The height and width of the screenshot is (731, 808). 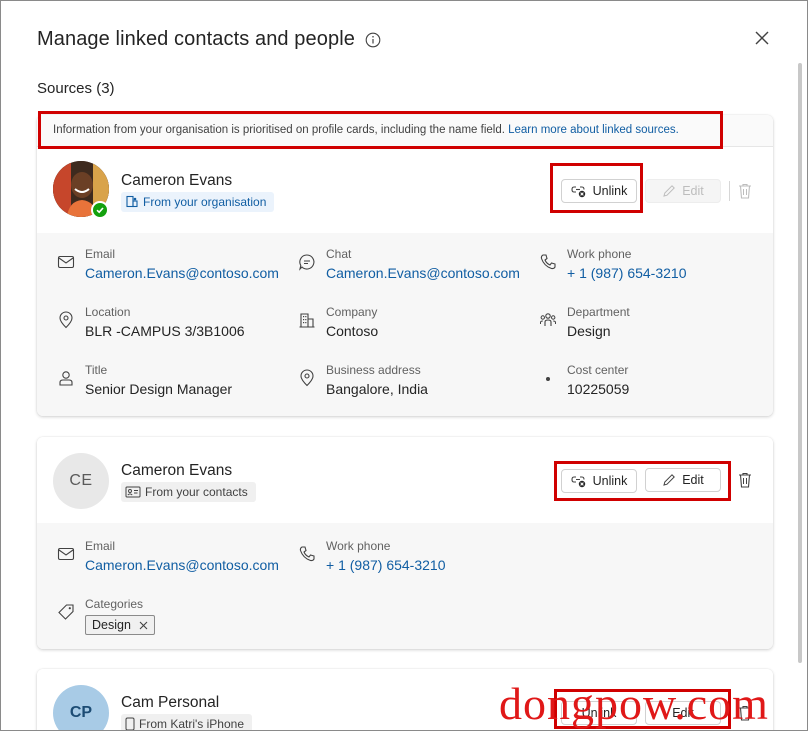 What do you see at coordinates (729, 191) in the screenshot?
I see `divider` at bounding box center [729, 191].